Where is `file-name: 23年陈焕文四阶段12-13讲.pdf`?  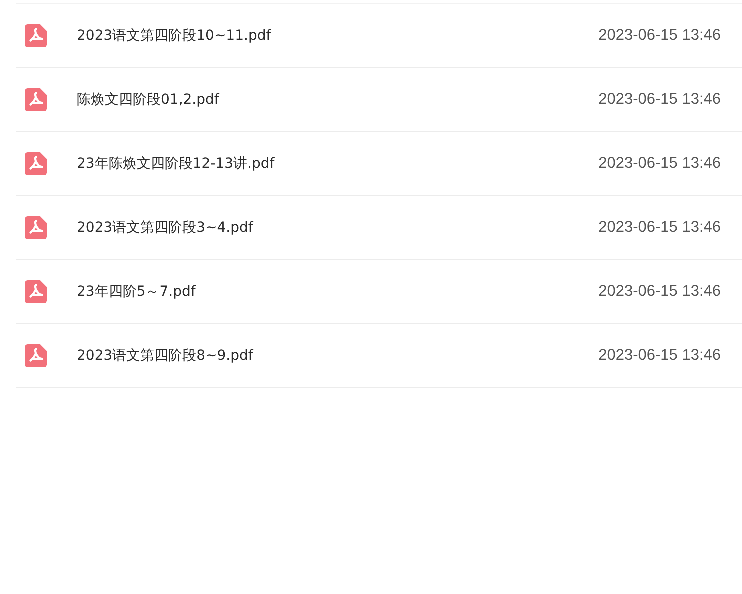 file-name: 23年陈焕文四阶段12-13讲.pdf is located at coordinates (176, 163).